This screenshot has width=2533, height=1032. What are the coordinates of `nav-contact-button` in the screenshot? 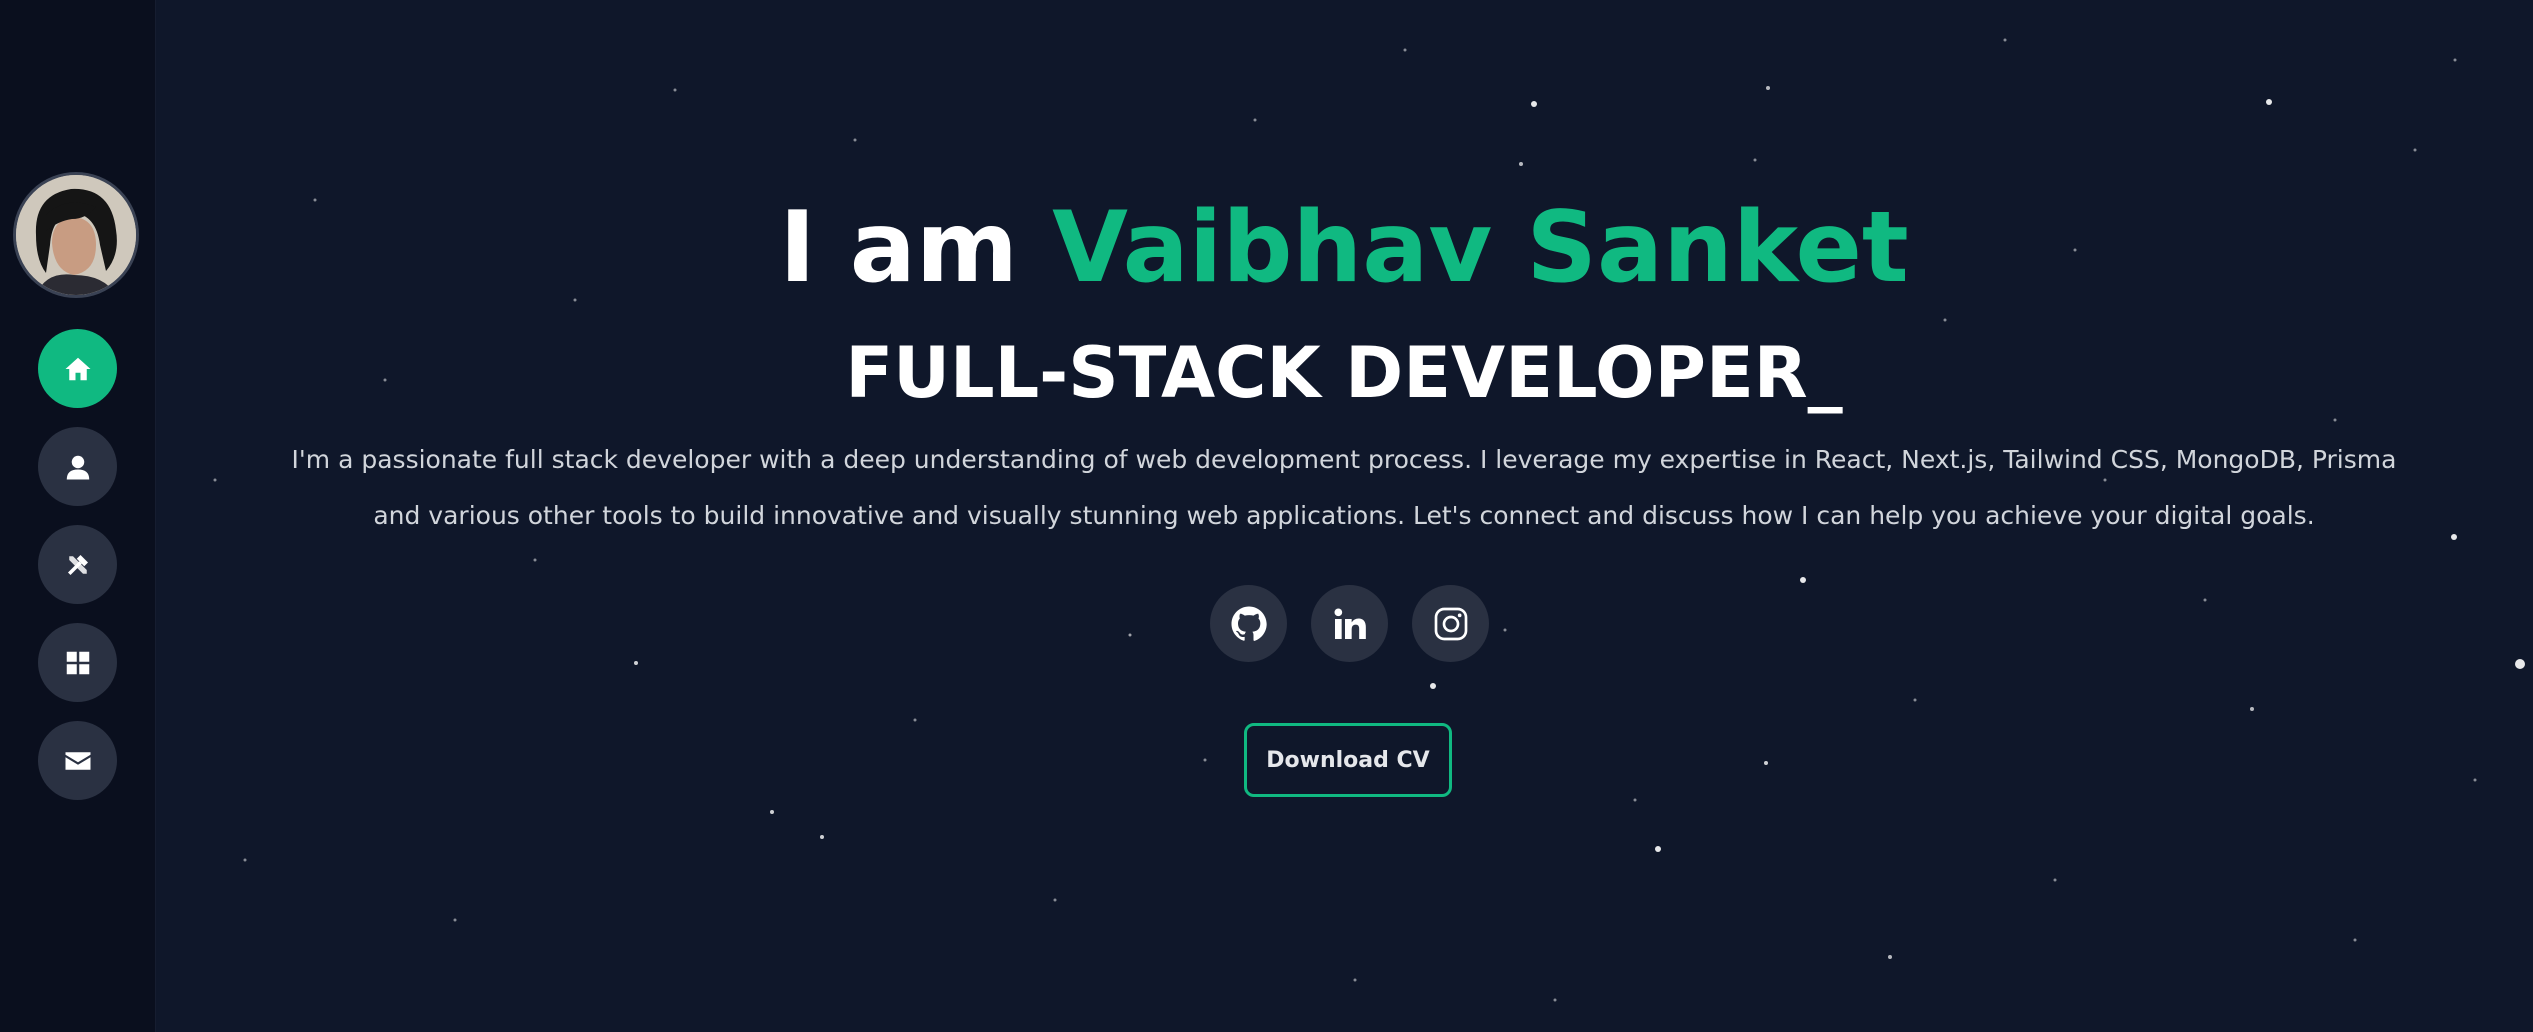 It's located at (77, 760).